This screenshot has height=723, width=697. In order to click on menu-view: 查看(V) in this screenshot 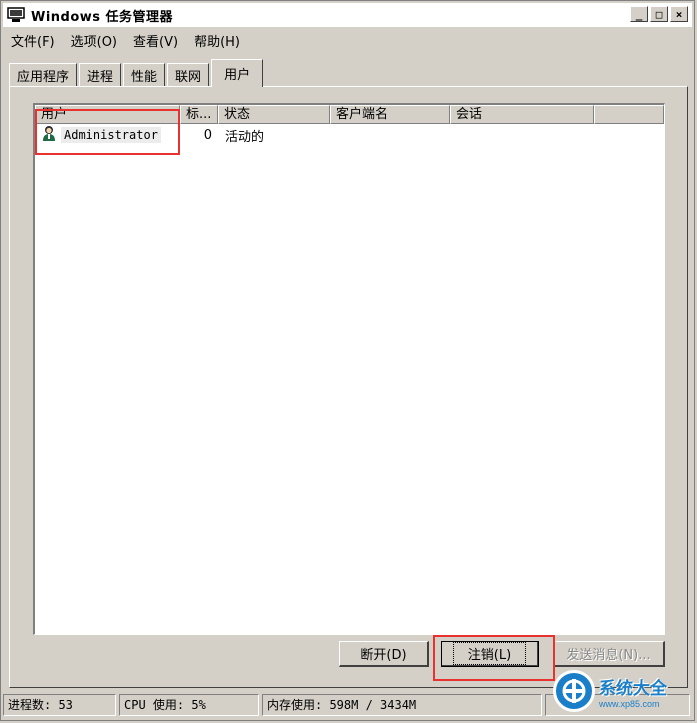, I will do `click(155, 40)`.